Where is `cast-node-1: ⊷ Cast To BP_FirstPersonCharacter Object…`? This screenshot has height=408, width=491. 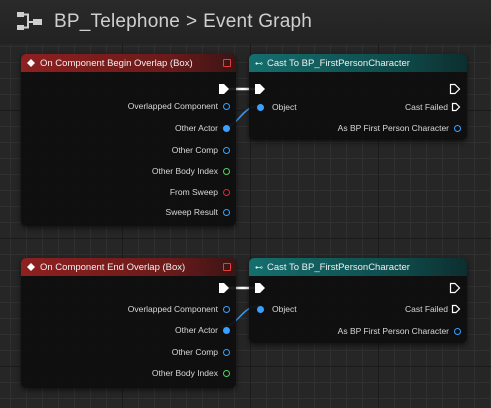
cast-node-1: ⊷ Cast To BP_FirstPersonCharacter Object… is located at coordinates (358, 97).